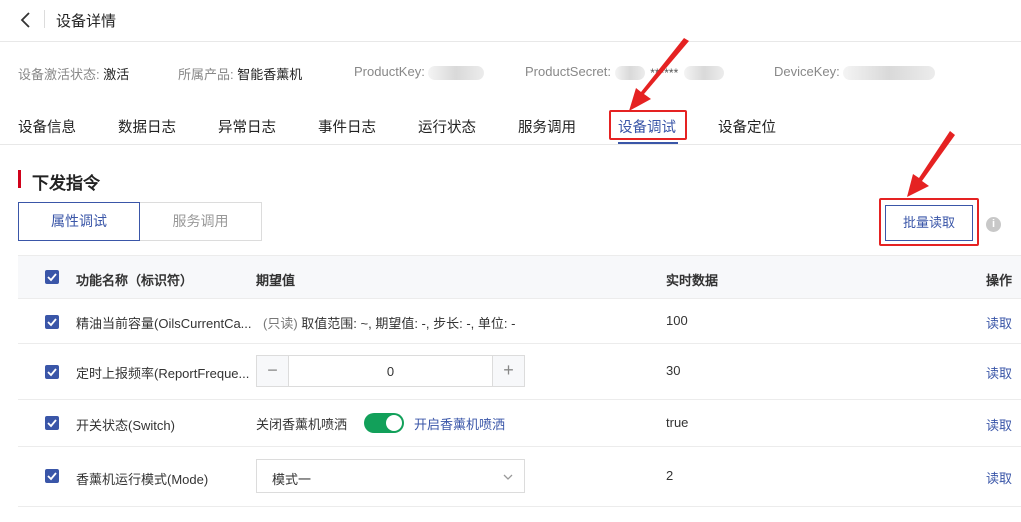  What do you see at coordinates (59, 74) in the screenshot?
I see `activation-label: 设备激活状态:` at bounding box center [59, 74].